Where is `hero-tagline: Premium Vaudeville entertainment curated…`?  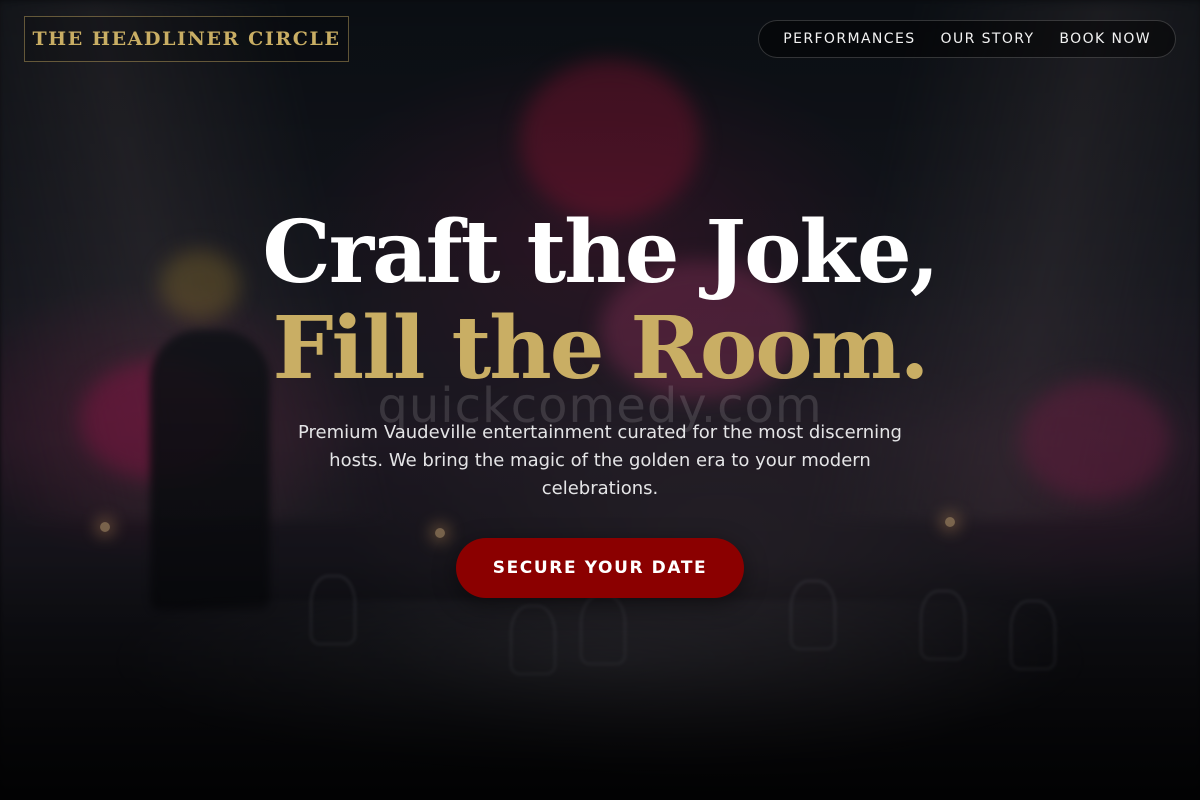
hero-tagline: Premium Vaudeville entertainment curated… is located at coordinates (600, 460).